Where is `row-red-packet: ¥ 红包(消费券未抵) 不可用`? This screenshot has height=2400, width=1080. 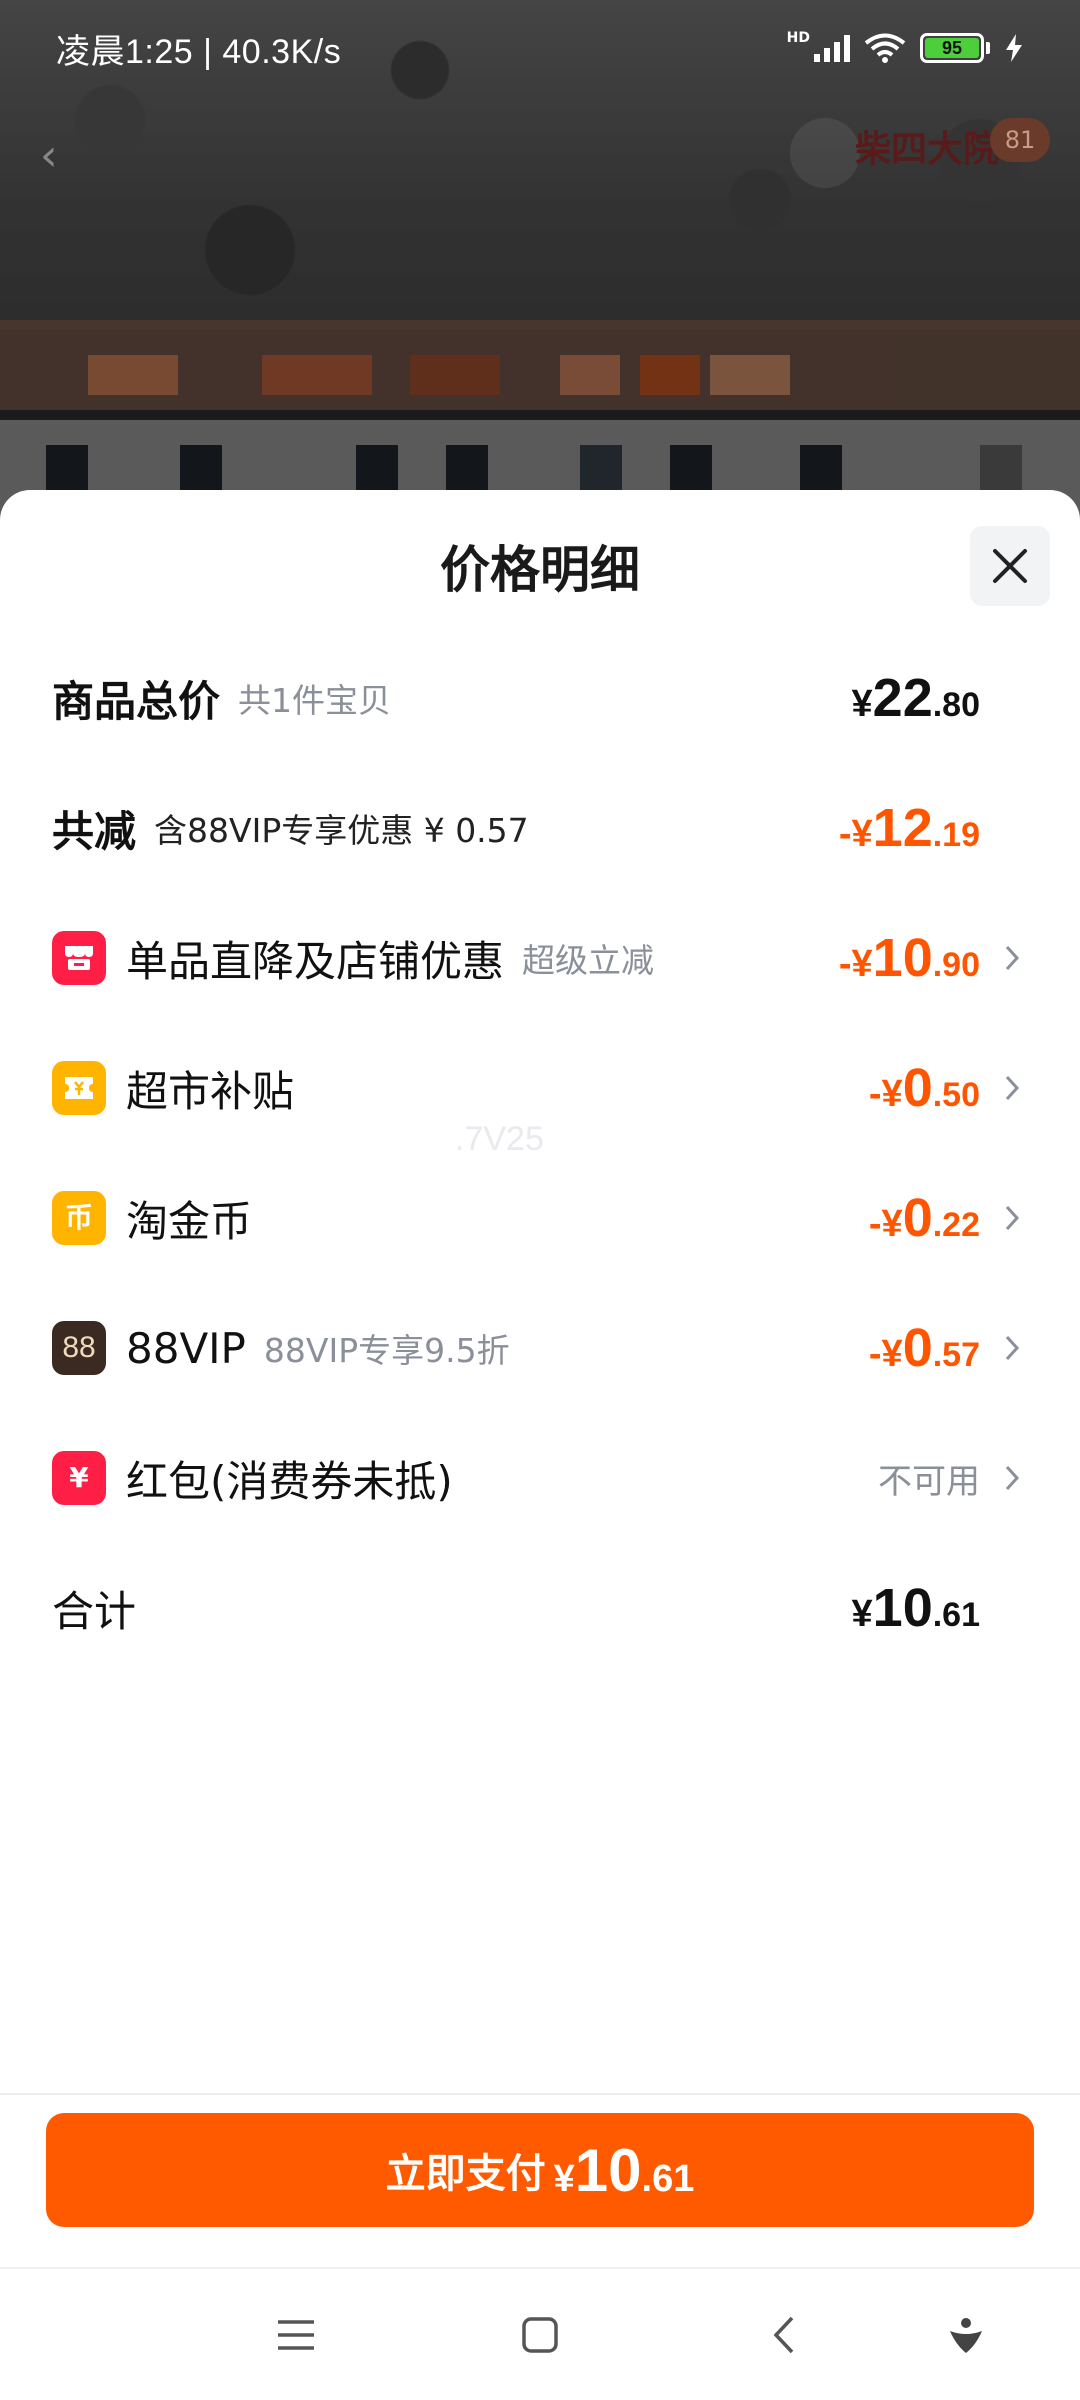 row-red-packet: ¥ 红包(消费券未抵) 不可用 is located at coordinates (536, 1478).